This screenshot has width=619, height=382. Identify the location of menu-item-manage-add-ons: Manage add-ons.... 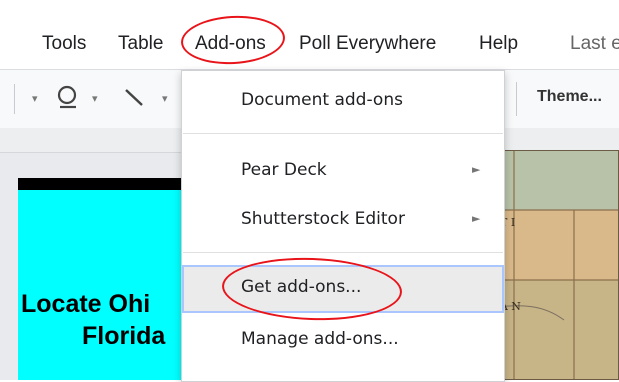
(343, 340).